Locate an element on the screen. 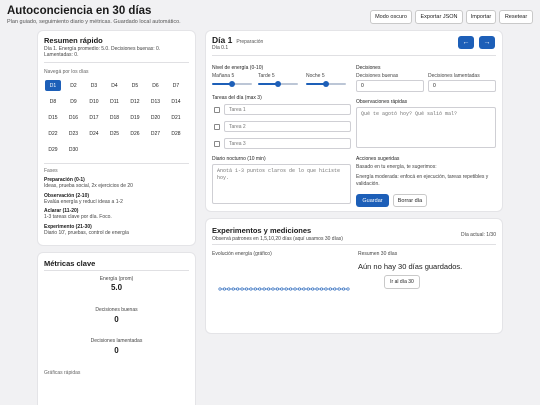 The width and height of the screenshot is (540, 405). day-button-d3: D3 is located at coordinates (94, 85).